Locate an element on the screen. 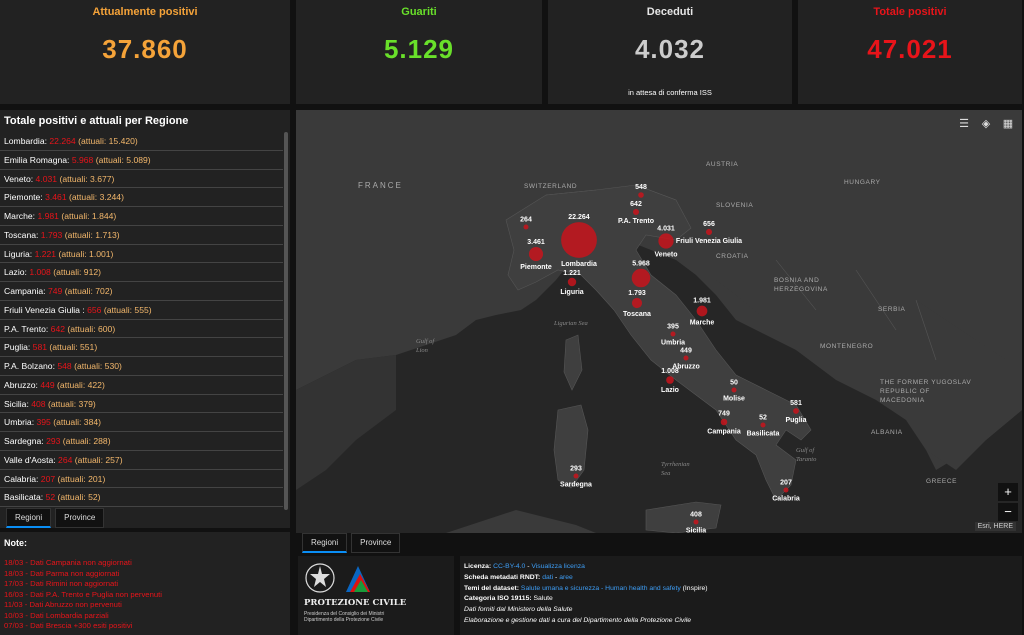 The height and width of the screenshot is (635, 1024). region-row: P.A. Trento: 642 (attuali: 600) is located at coordinates (141, 329).